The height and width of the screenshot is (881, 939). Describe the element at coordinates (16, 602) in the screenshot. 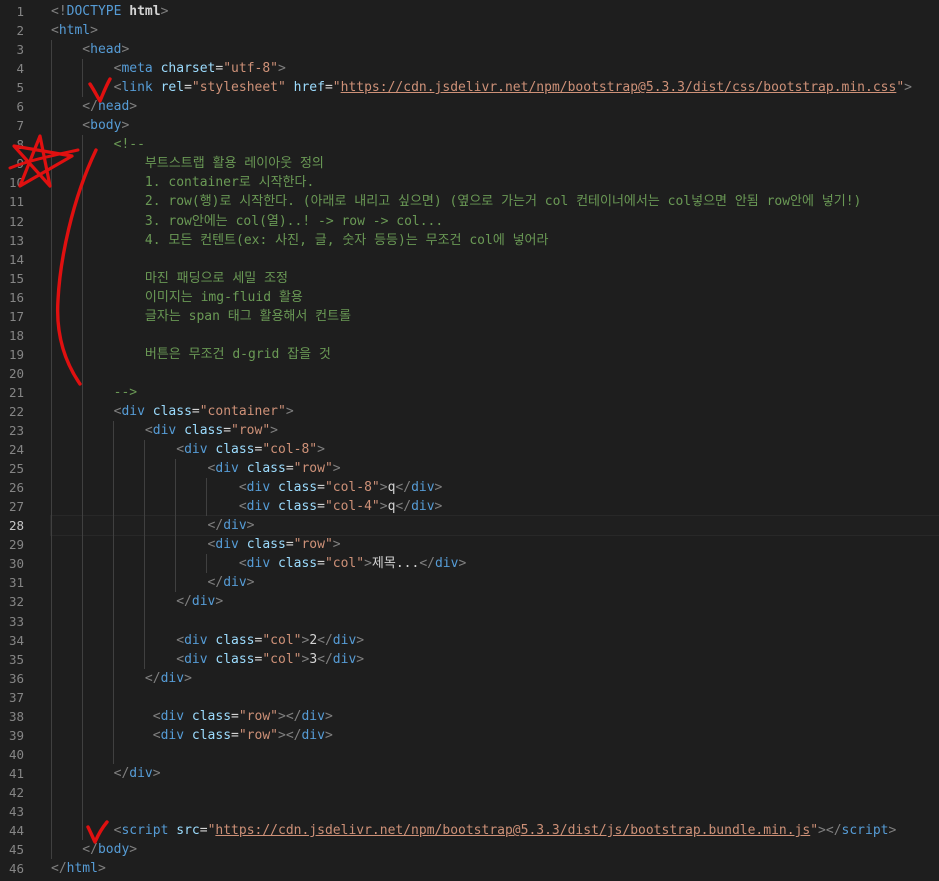

I see `line-number: 32` at that location.